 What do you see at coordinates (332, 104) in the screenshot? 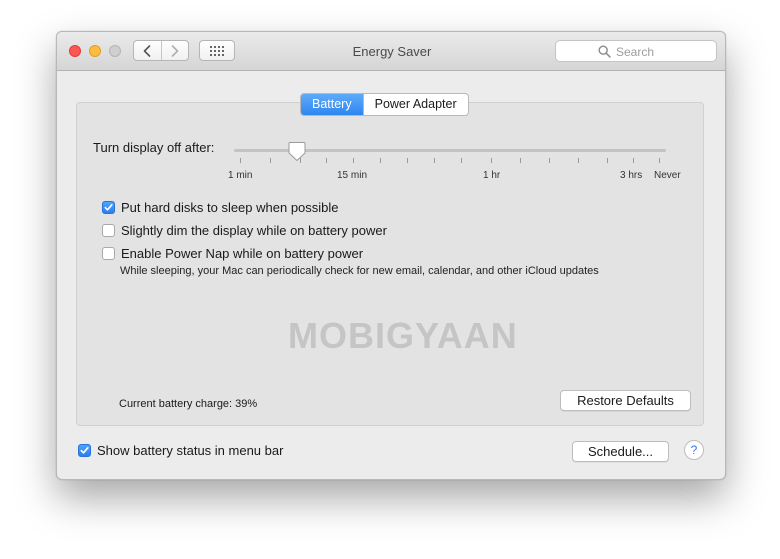
I see `tab-battery: Battery` at bounding box center [332, 104].